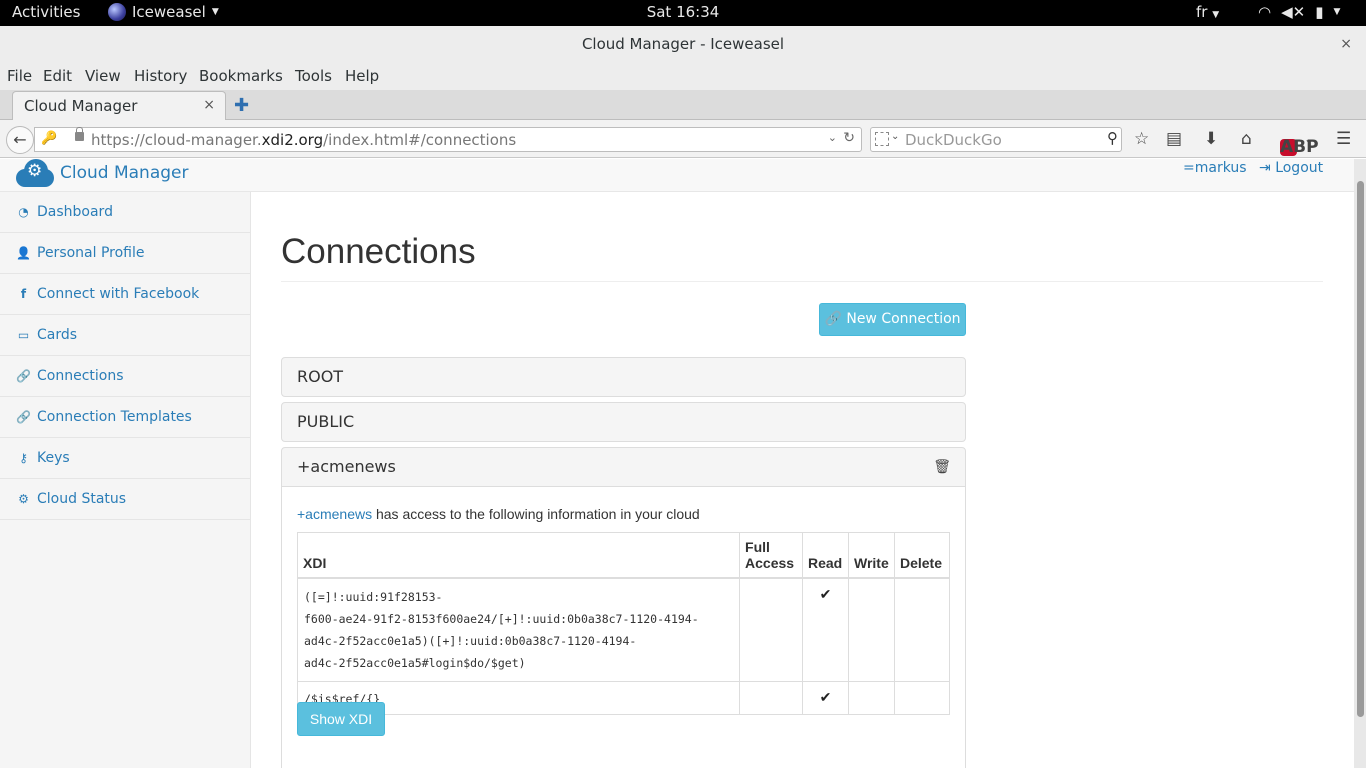  I want to click on sidebar-item-label: Connection Templates, so click(114, 417).